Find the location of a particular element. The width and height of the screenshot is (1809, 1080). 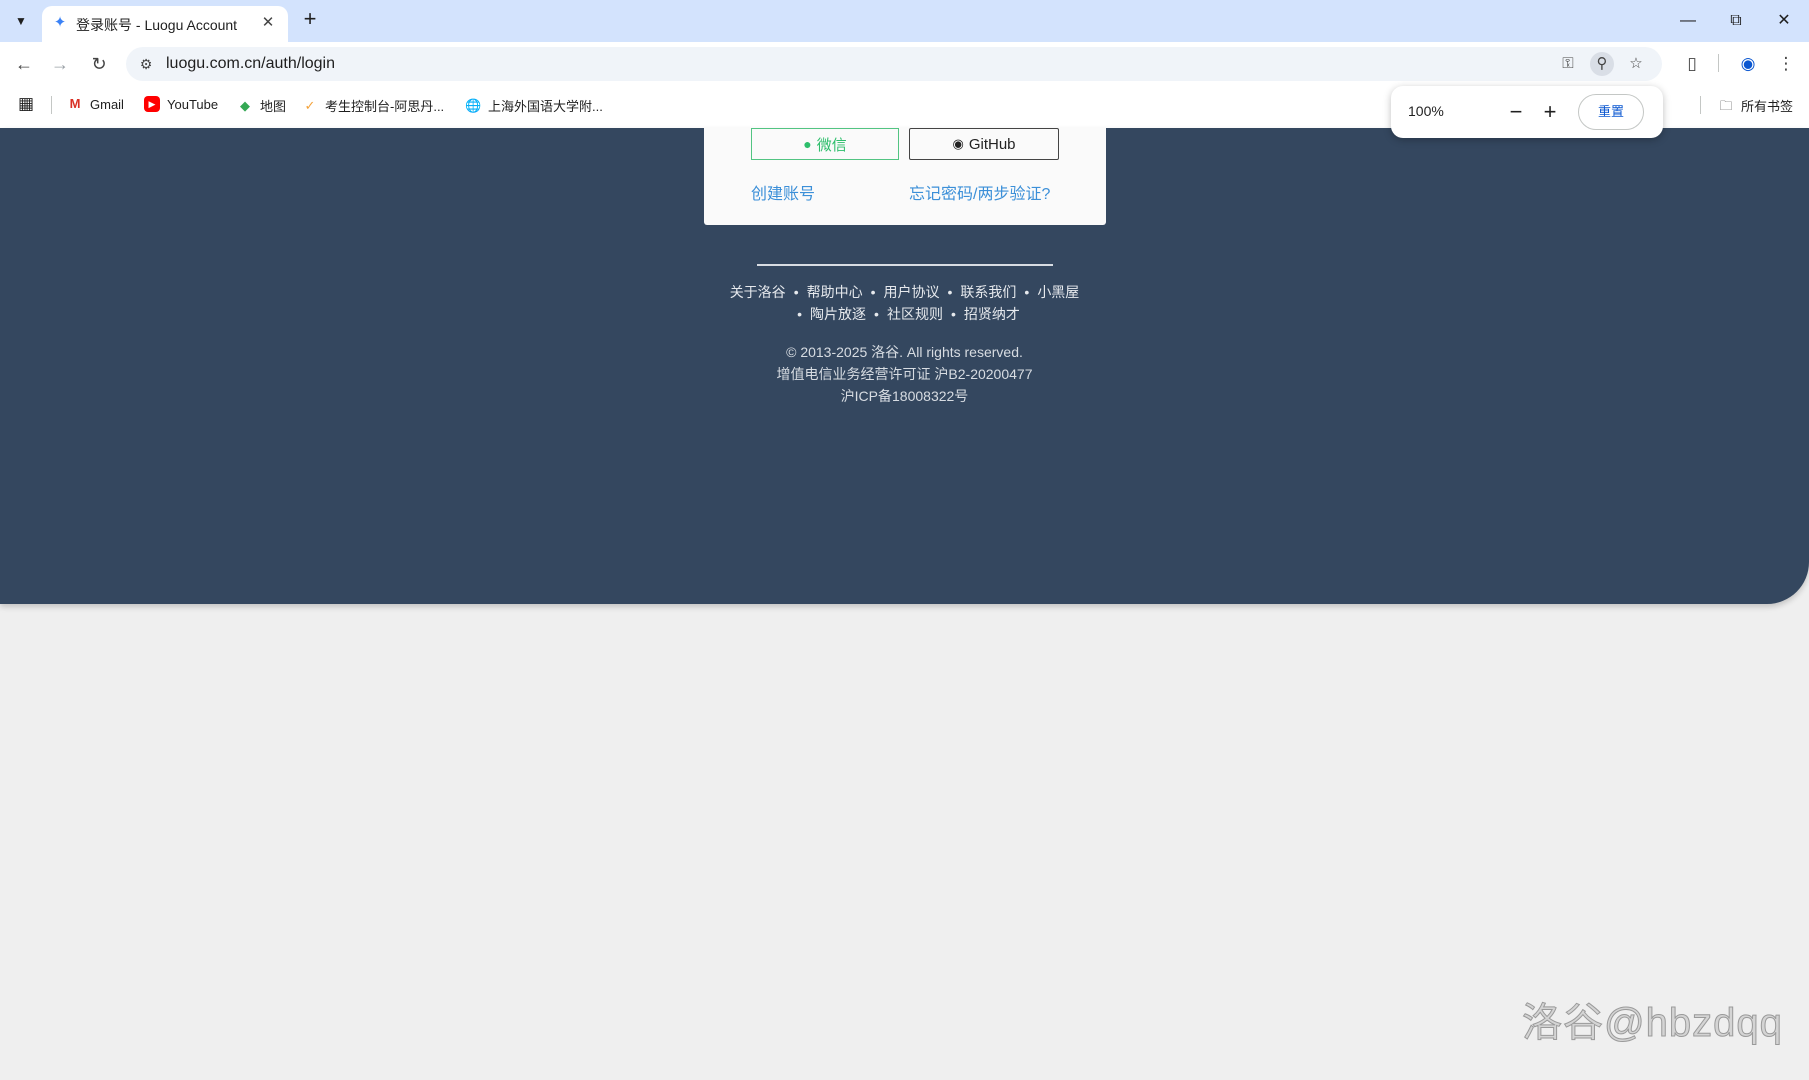

footer-links-row-2: • 陶片放逐 • 社区规则 • 招贤纳才 is located at coordinates (904, 314).